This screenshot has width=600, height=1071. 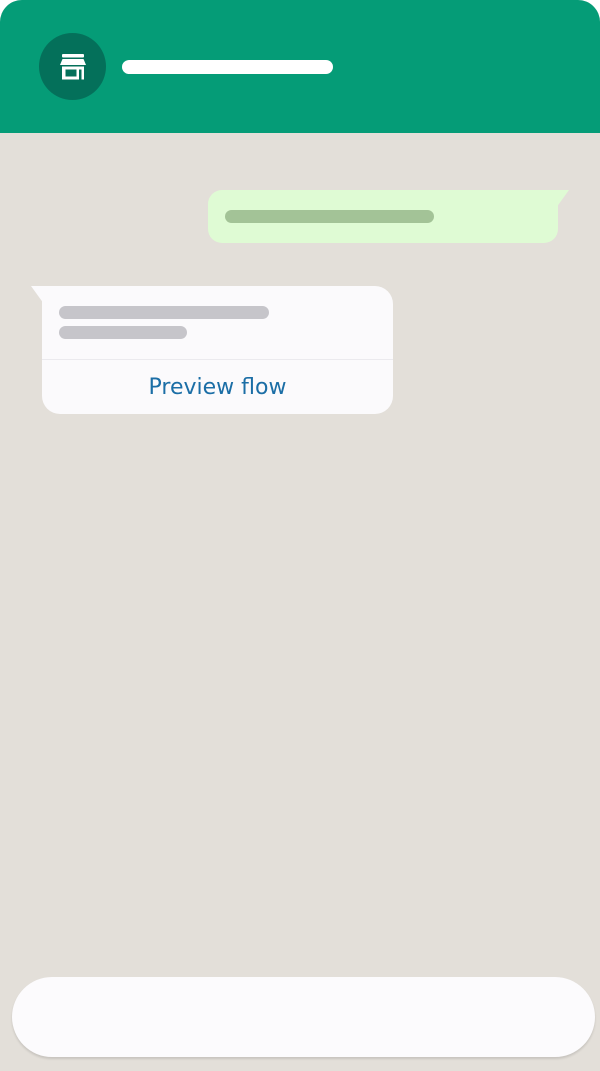 I want to click on business-avatar, so click(x=72, y=66).